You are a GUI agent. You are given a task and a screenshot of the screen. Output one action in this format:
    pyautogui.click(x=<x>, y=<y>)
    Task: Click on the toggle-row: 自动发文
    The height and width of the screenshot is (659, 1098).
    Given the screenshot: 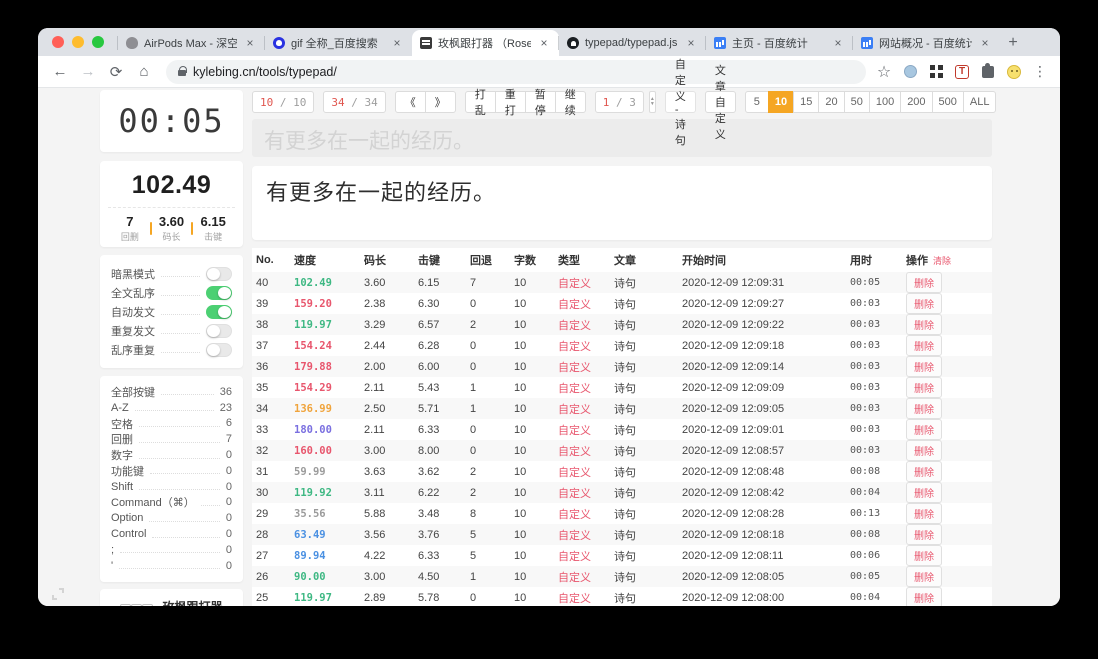 What is the action you would take?
    pyautogui.click(x=171, y=311)
    